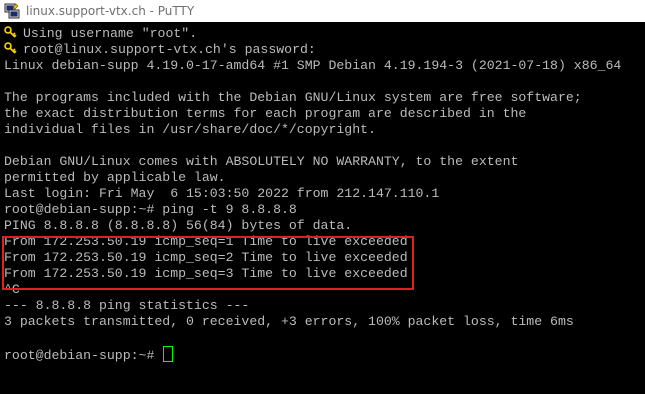 This screenshot has width=645, height=394. What do you see at coordinates (169, 49) in the screenshot?
I see `line-text: root@linux.support-vtx.ch's password:` at bounding box center [169, 49].